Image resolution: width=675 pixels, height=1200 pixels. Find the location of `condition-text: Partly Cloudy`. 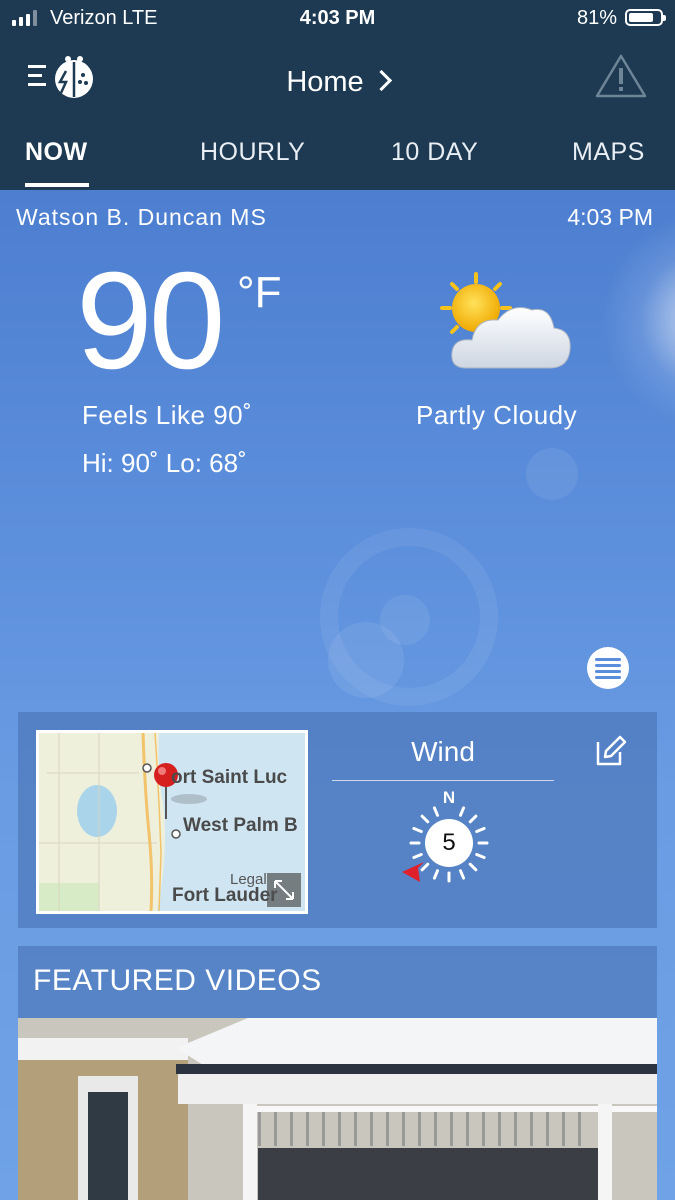

condition-text: Partly Cloudy is located at coordinates (497, 415).